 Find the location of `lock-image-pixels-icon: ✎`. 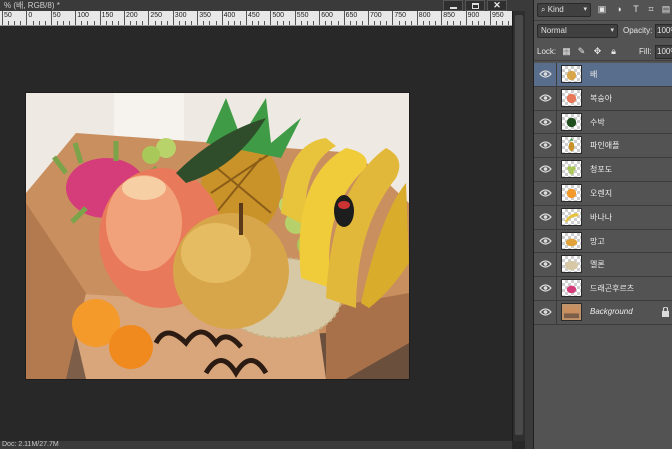

lock-image-pixels-icon: ✎ is located at coordinates (581, 51).